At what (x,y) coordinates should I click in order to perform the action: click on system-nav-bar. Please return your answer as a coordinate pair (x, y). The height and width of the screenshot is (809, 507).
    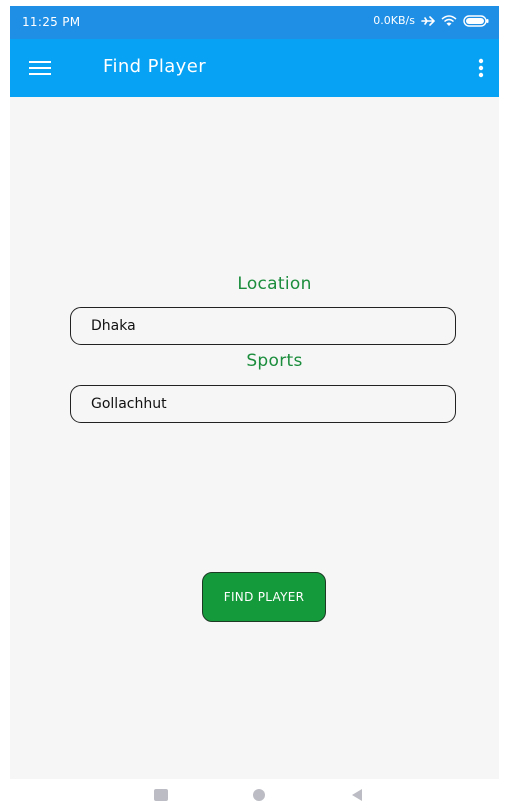
    Looking at the image, I should click on (253, 794).